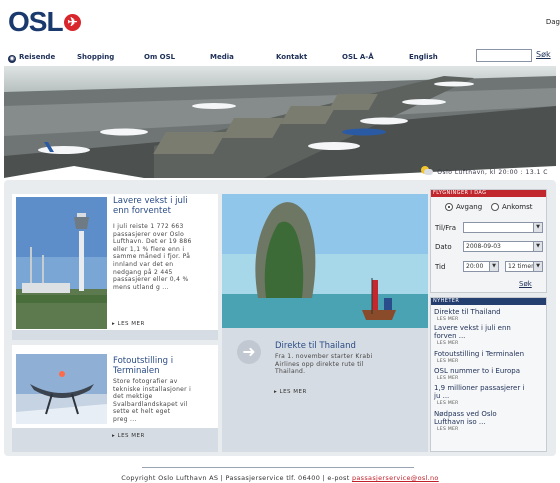  Describe the element at coordinates (290, 392) in the screenshot. I see `read-more-link-2: LES MER` at that location.